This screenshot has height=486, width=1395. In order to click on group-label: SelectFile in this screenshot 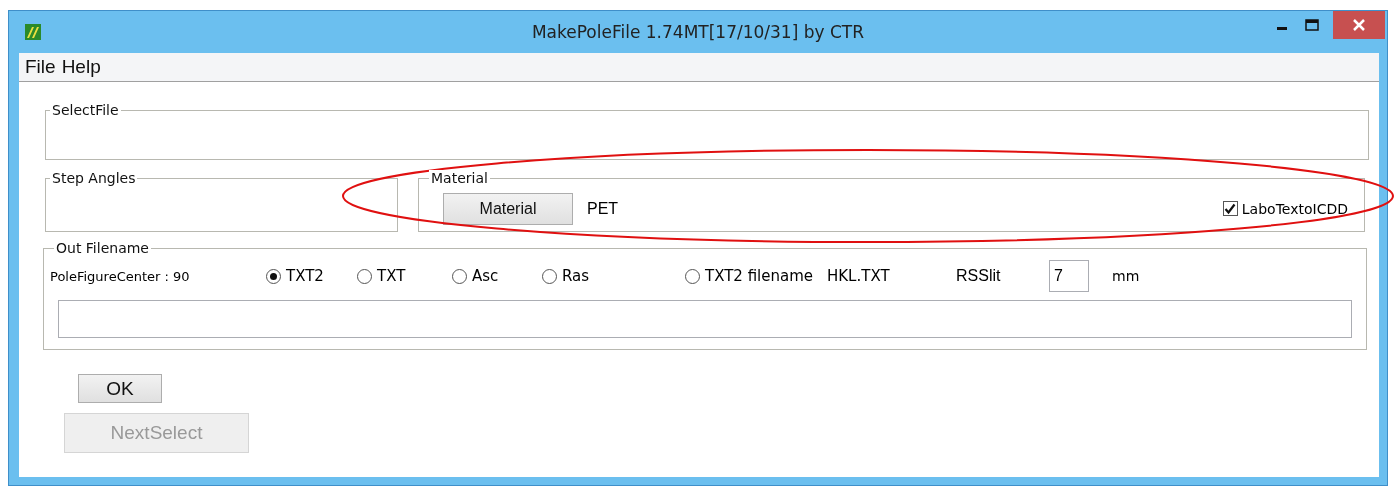, I will do `click(85, 110)`.